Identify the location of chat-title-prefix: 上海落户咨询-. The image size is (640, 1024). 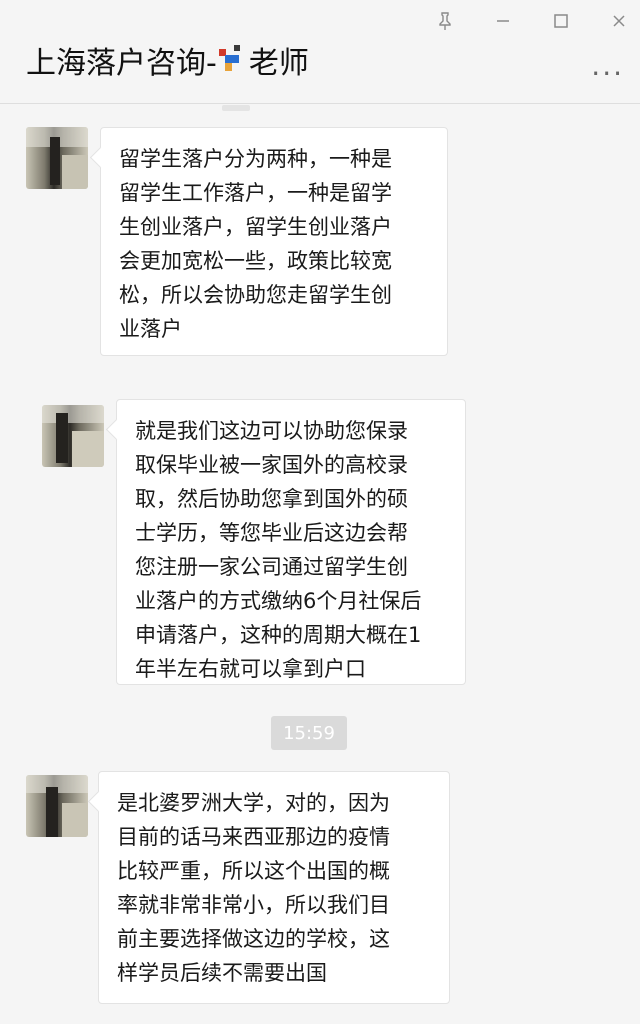
(121, 63).